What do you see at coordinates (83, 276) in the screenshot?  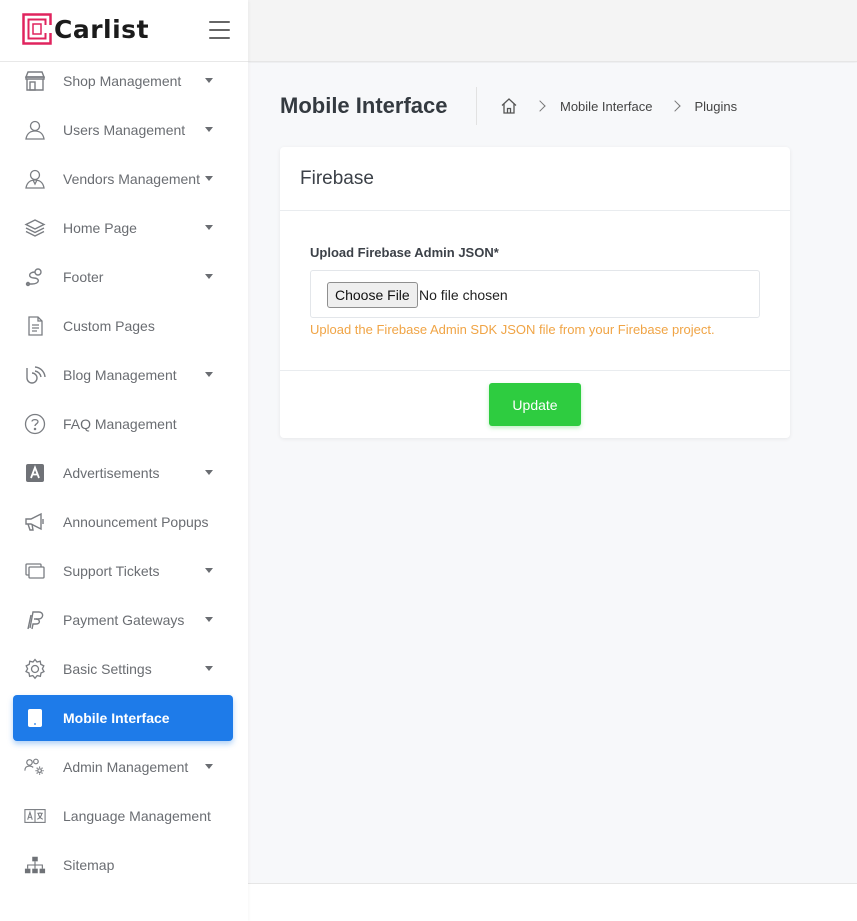 I see `sidebar-item-label: Footer` at bounding box center [83, 276].